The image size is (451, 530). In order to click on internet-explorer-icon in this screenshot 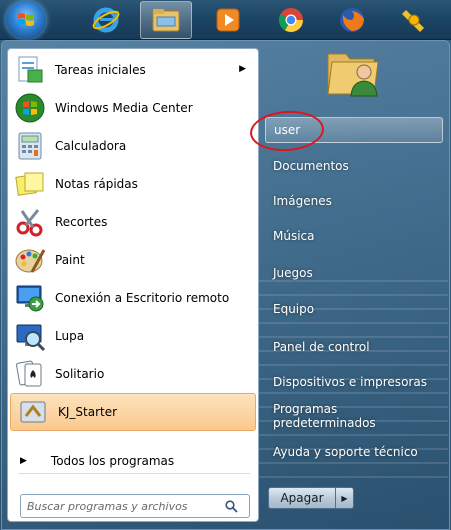, I will do `click(106, 20)`.